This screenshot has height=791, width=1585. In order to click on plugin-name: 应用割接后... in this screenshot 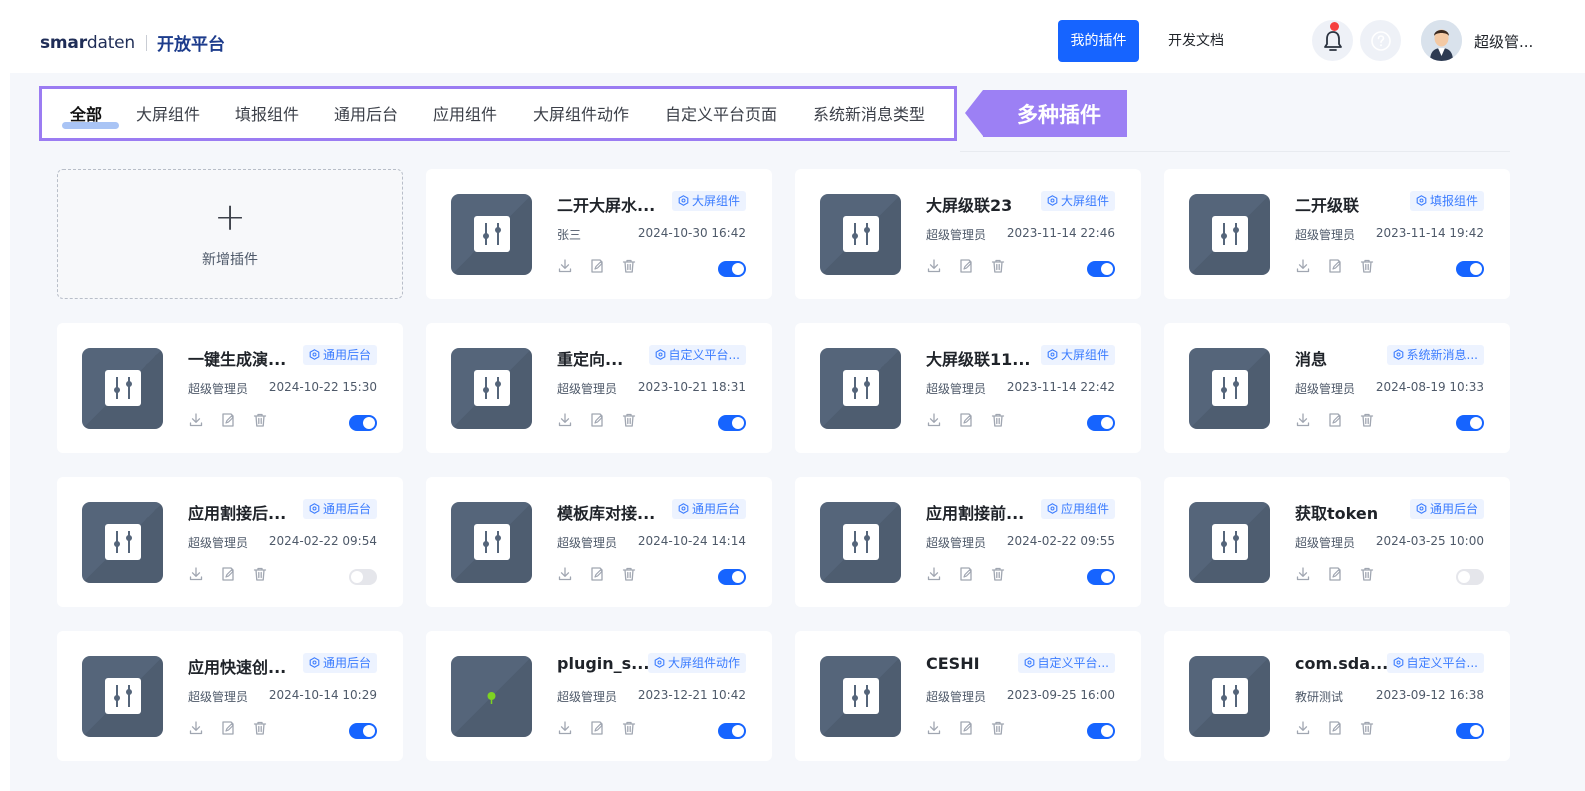, I will do `click(243, 512)`.